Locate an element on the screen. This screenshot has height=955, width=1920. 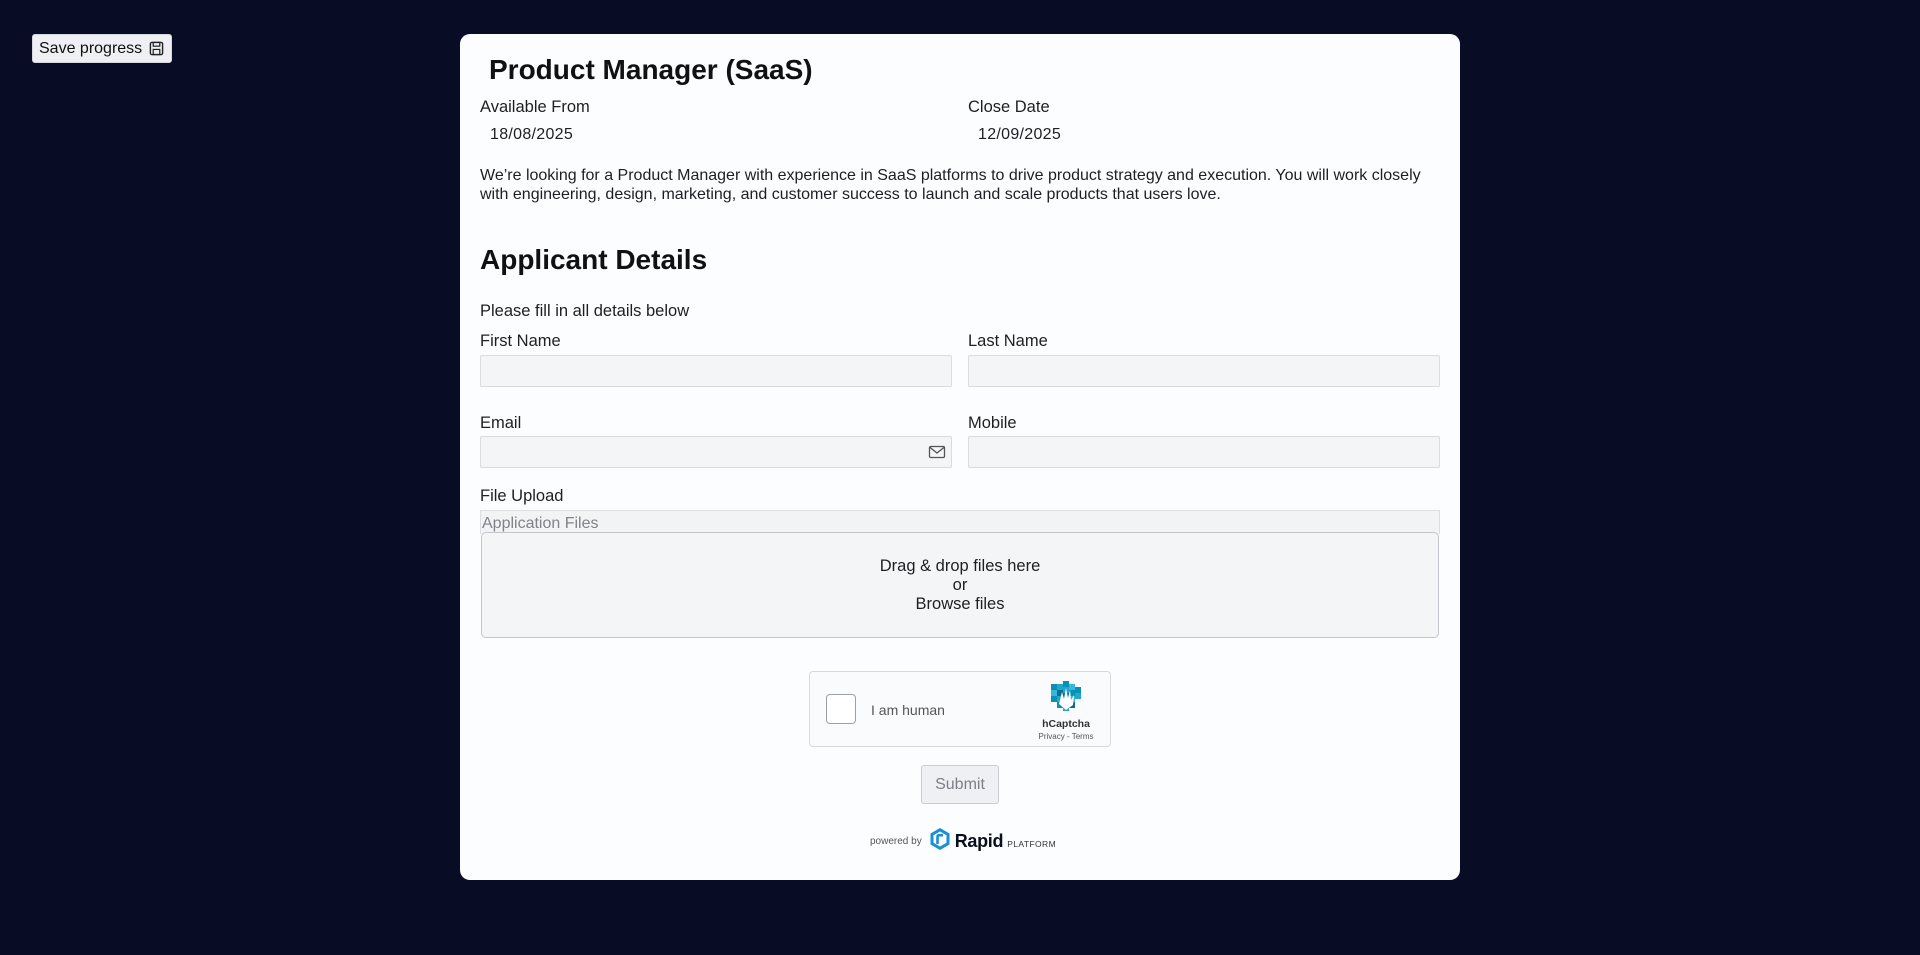
email-label: Email is located at coordinates (501, 423).